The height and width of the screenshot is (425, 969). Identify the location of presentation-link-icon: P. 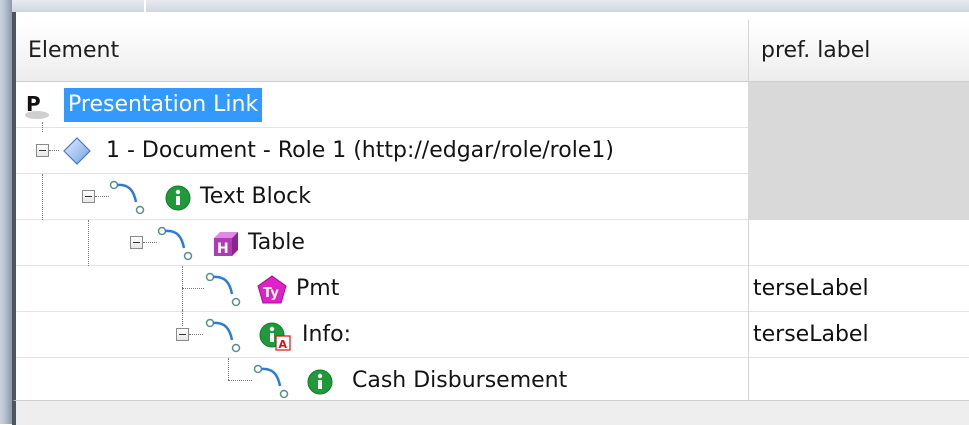
(37, 105).